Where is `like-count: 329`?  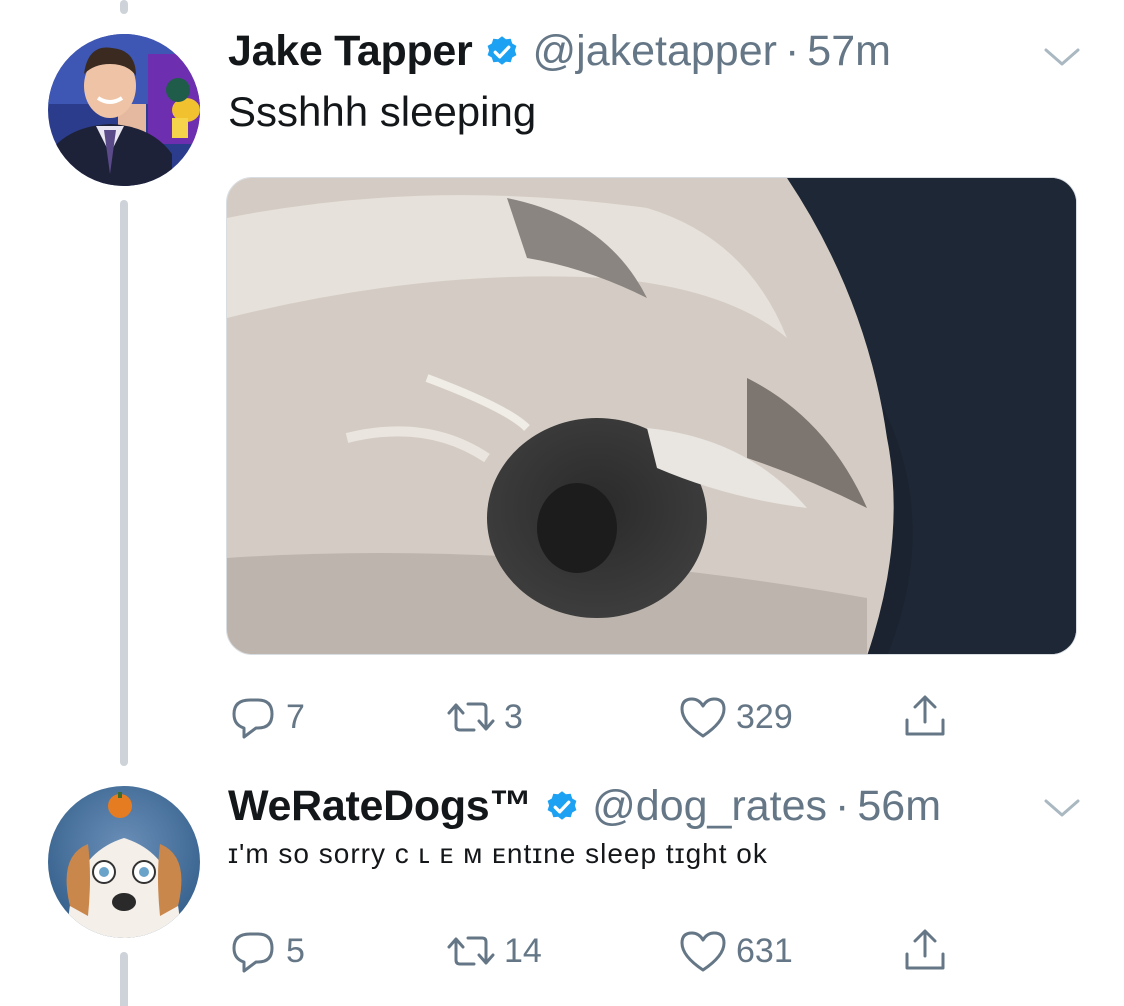 like-count: 329 is located at coordinates (764, 716).